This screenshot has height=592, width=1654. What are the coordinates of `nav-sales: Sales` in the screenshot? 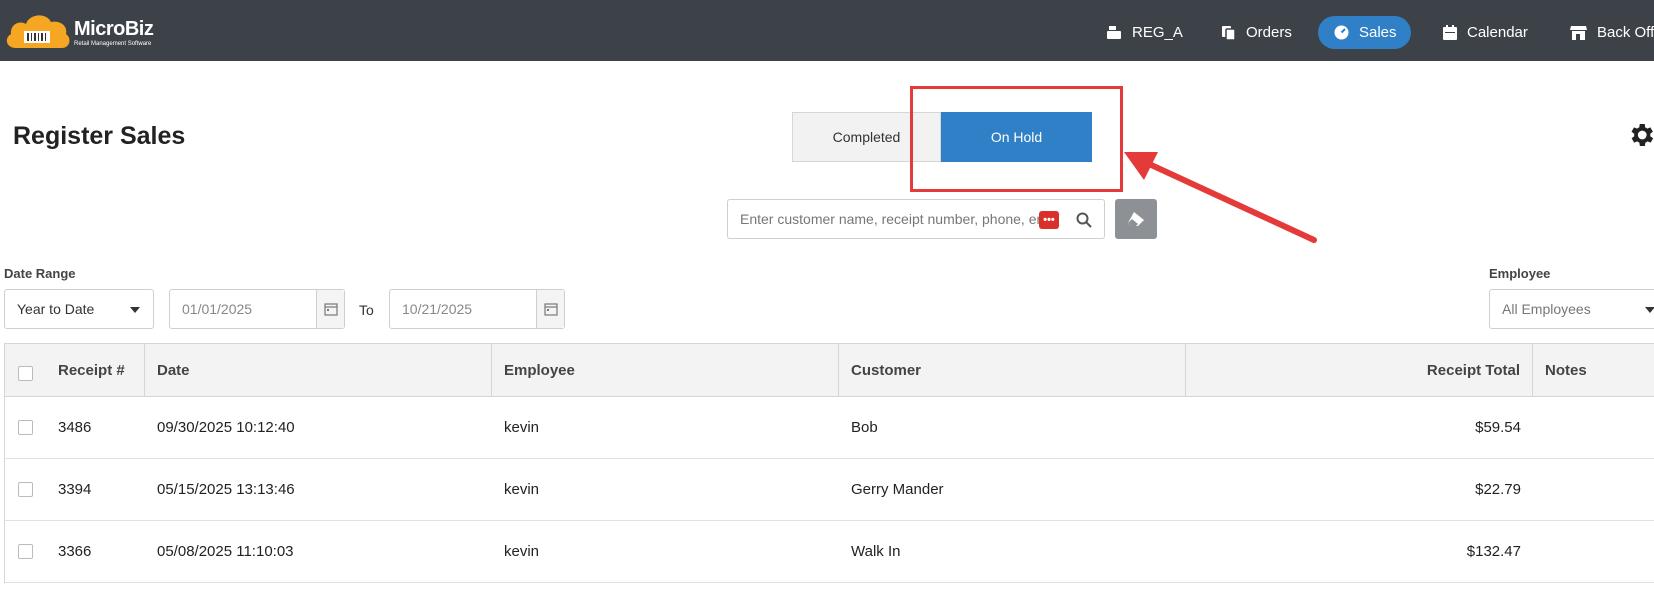 It's located at (1364, 32).